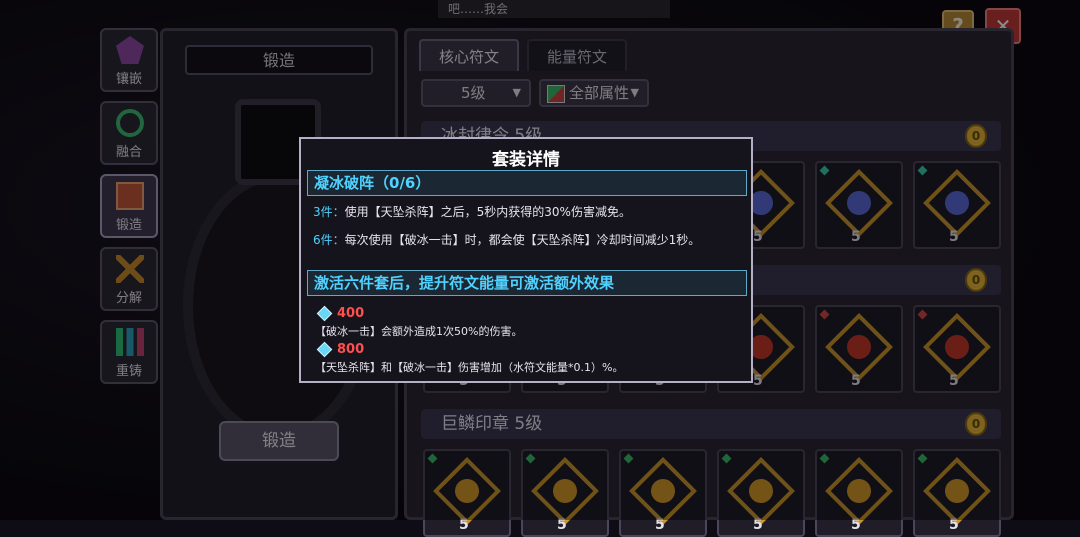 The width and height of the screenshot is (1080, 537). I want to click on energy-effect-800: 【天坠杀阵】和【破冰一击】伤害增加（水符文能量*0.1）%。, so click(469, 367).